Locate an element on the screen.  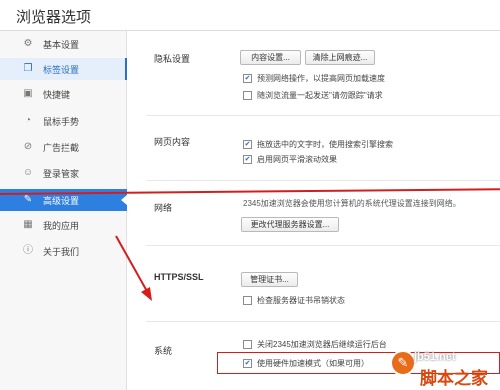
certificate-revocation-option: 检查服务器证书吊销状态 is located at coordinates (294, 300).